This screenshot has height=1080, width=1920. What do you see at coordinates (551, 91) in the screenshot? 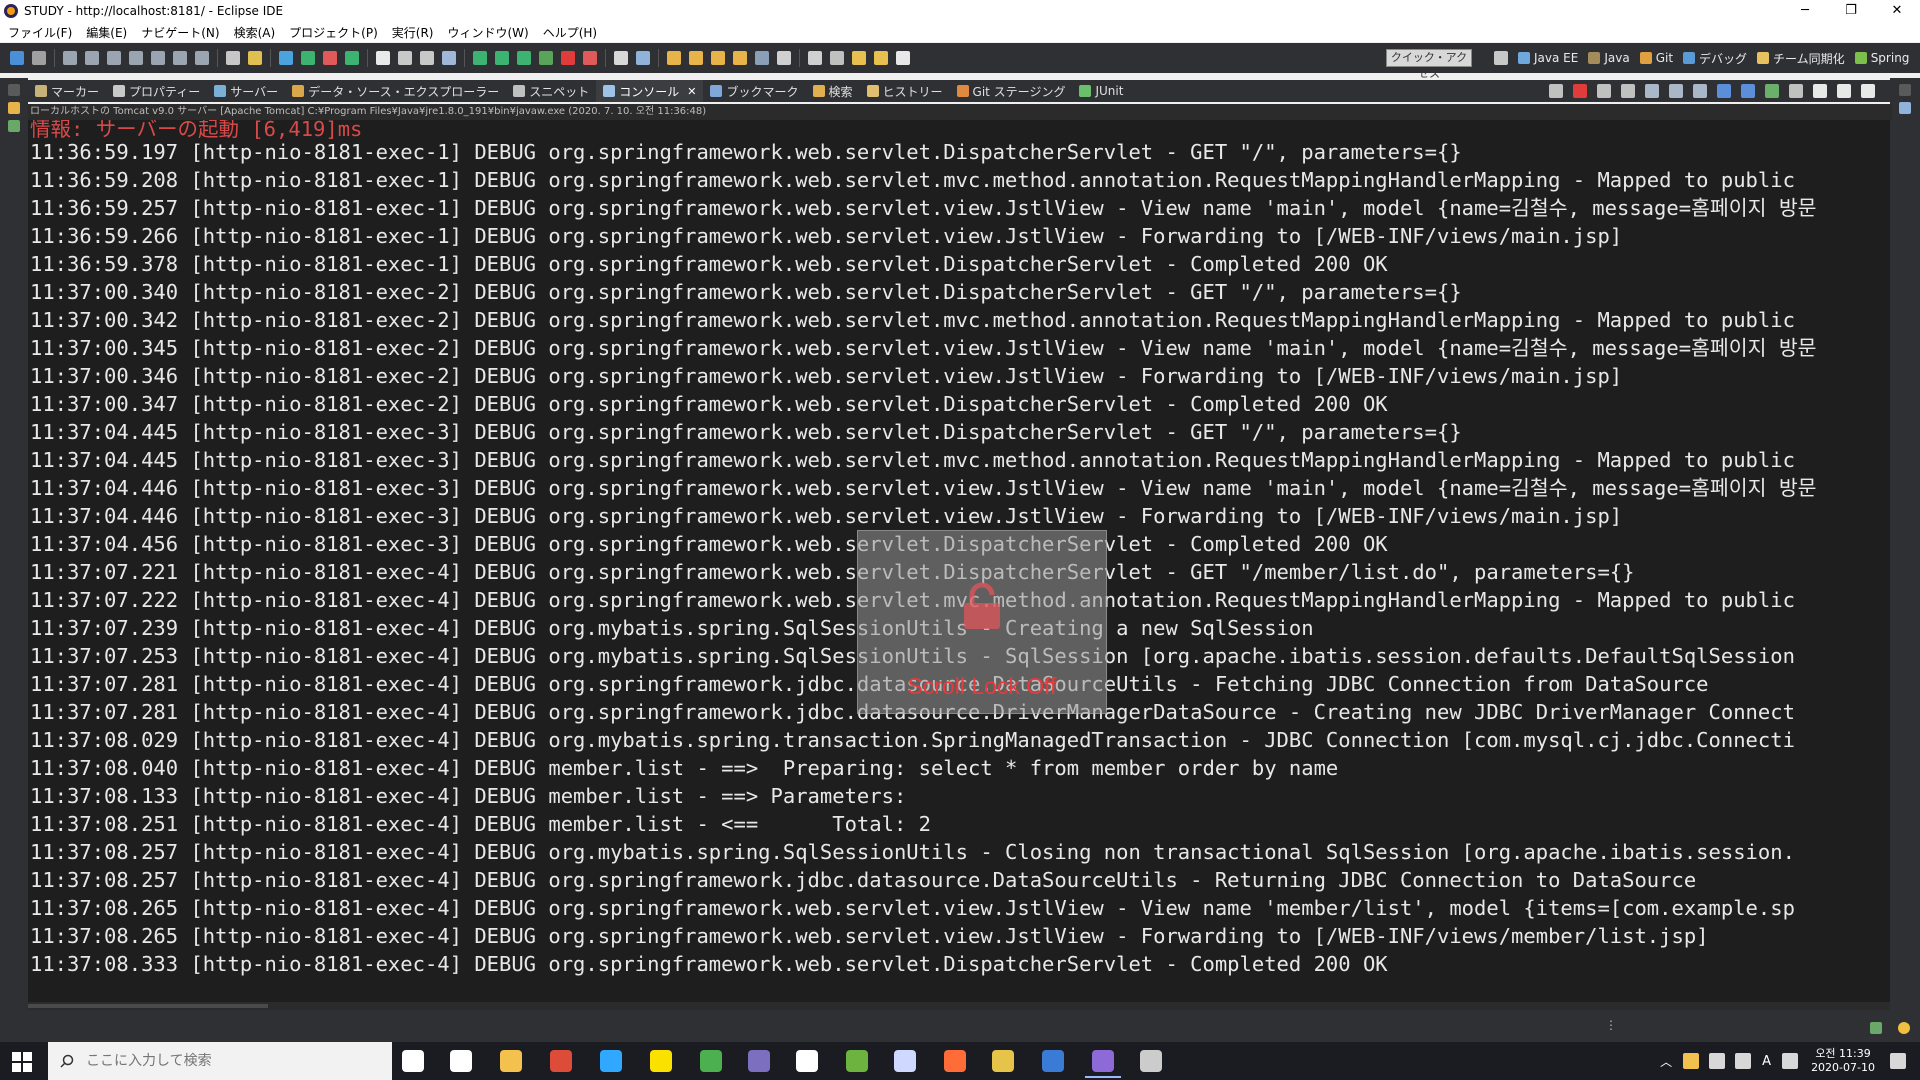
I see `tab-snippets: スニペット` at bounding box center [551, 91].